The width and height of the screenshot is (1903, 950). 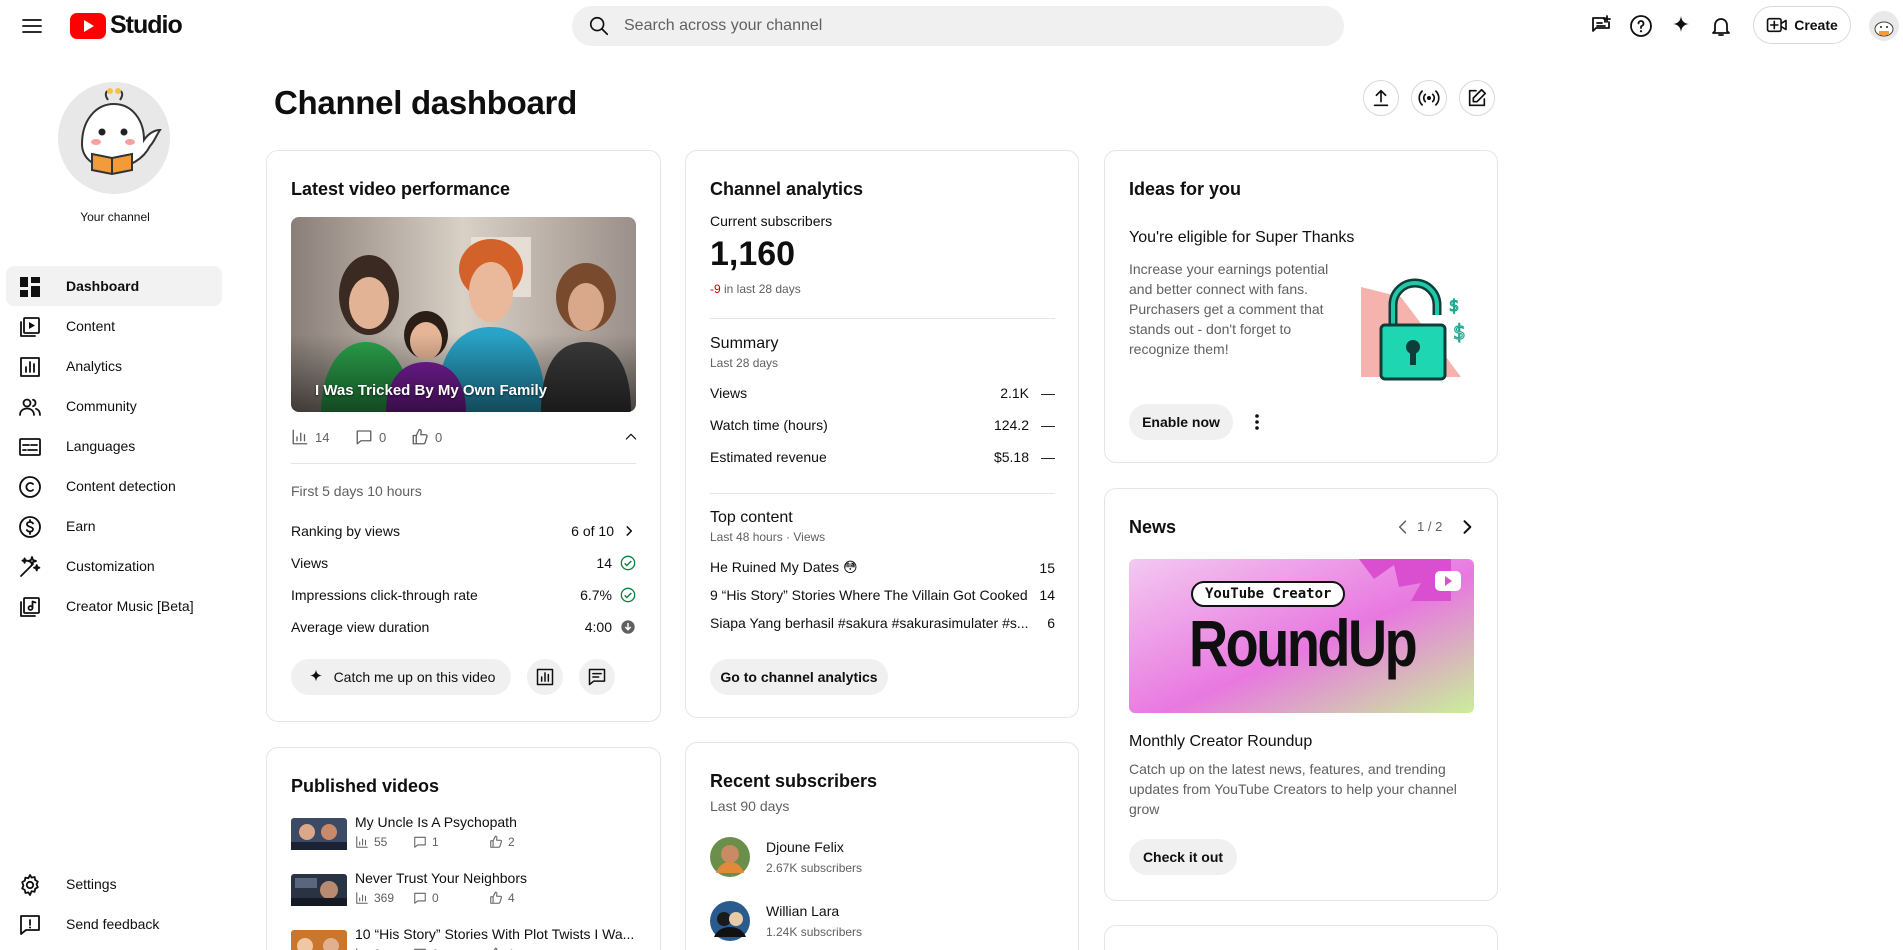 What do you see at coordinates (768, 457) in the screenshot?
I see `row-label: Estimated revenue` at bounding box center [768, 457].